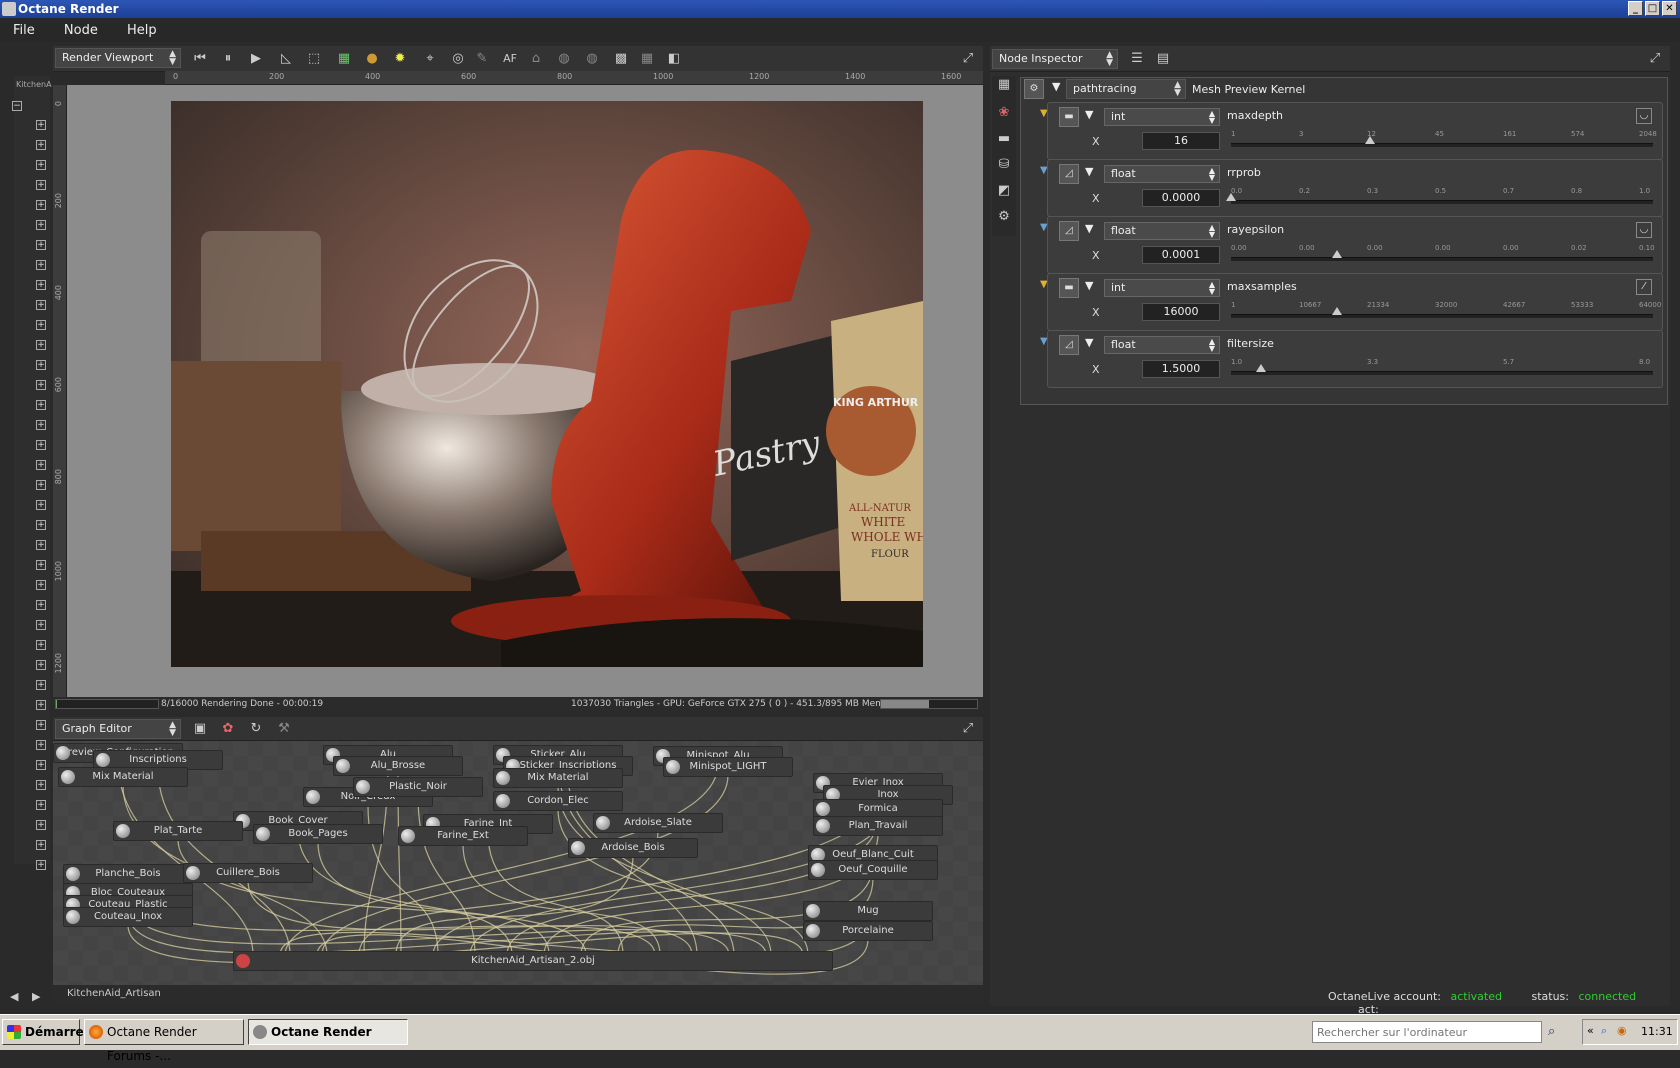 This screenshot has width=1680, height=1068. I want to click on param-value-input: 0.0001, so click(1181, 255).